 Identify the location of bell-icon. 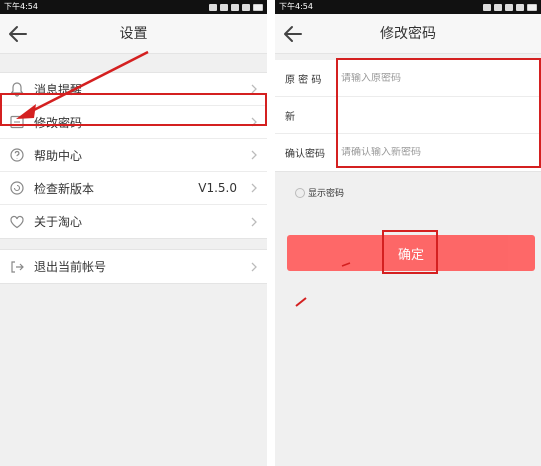
(17, 89).